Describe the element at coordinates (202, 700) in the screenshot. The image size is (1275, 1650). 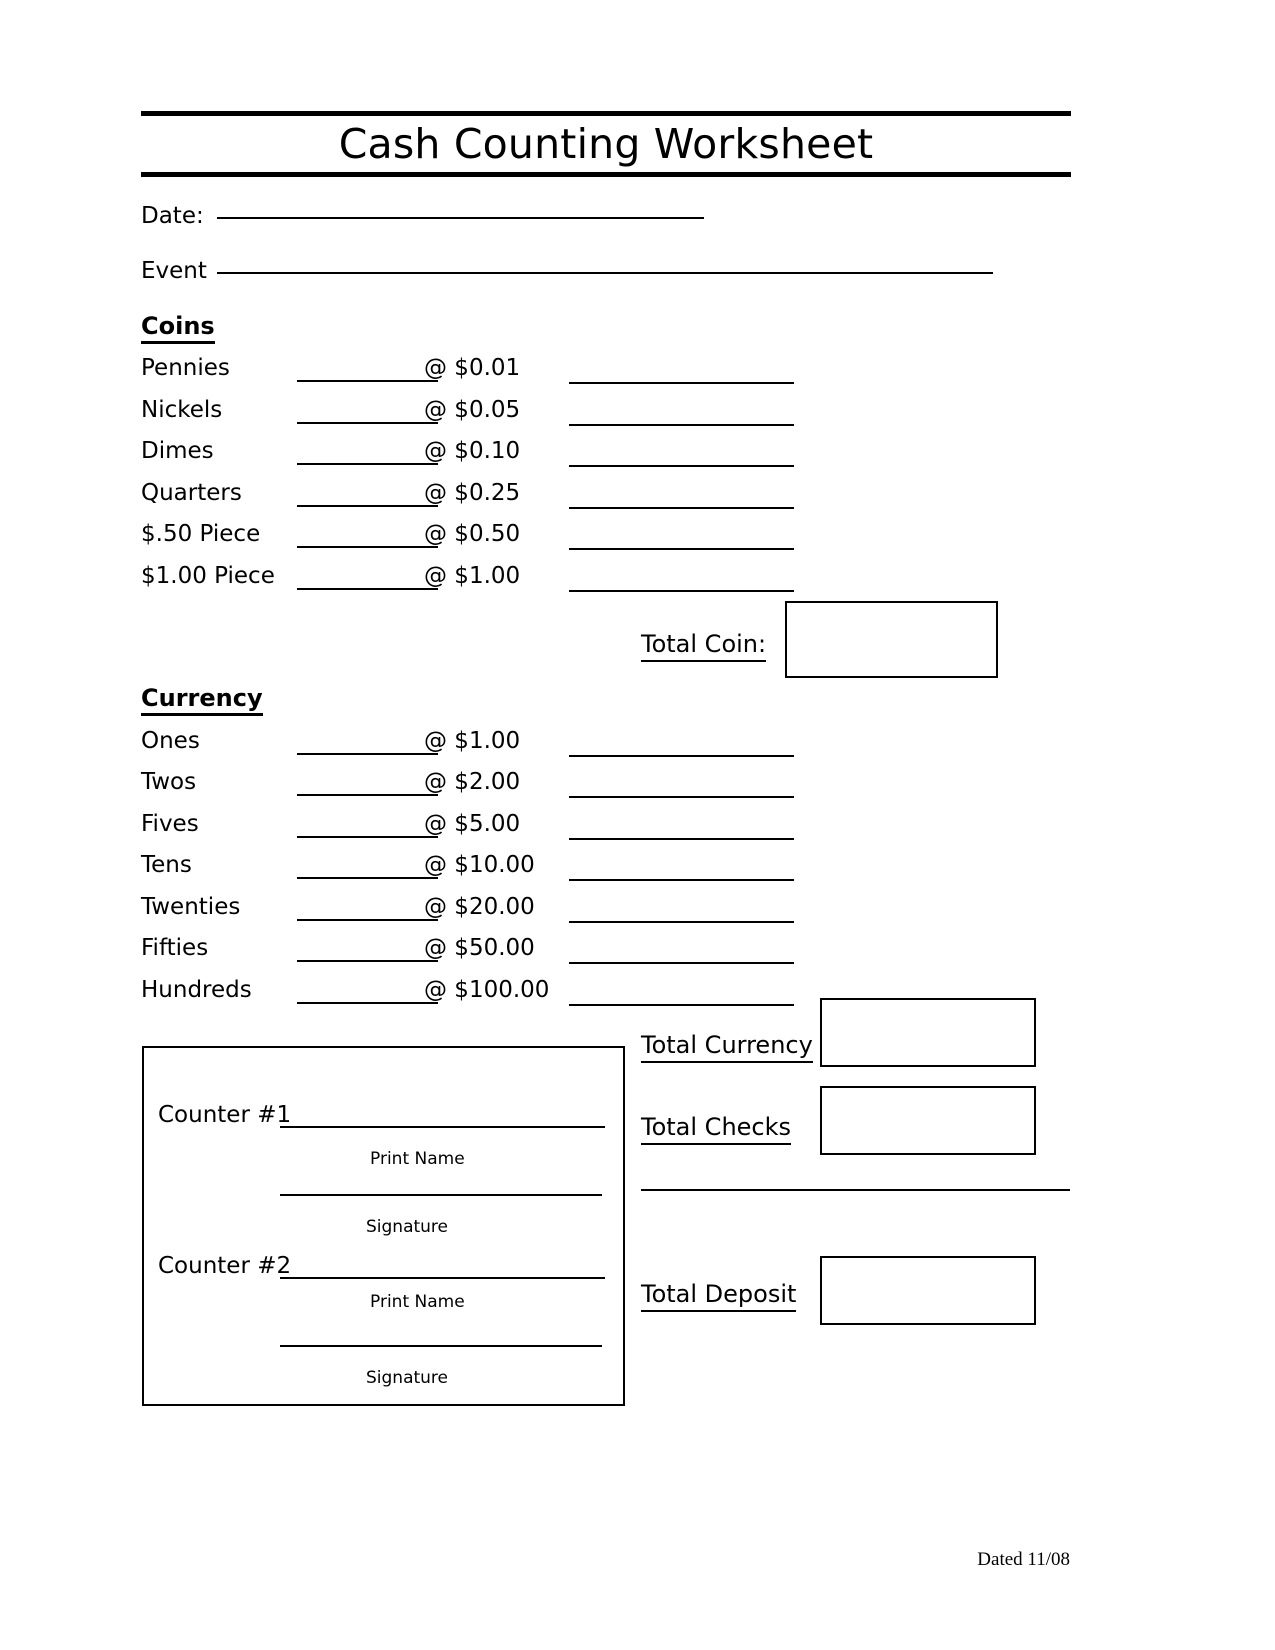
I see `currency-section-heading: Currency` at that location.